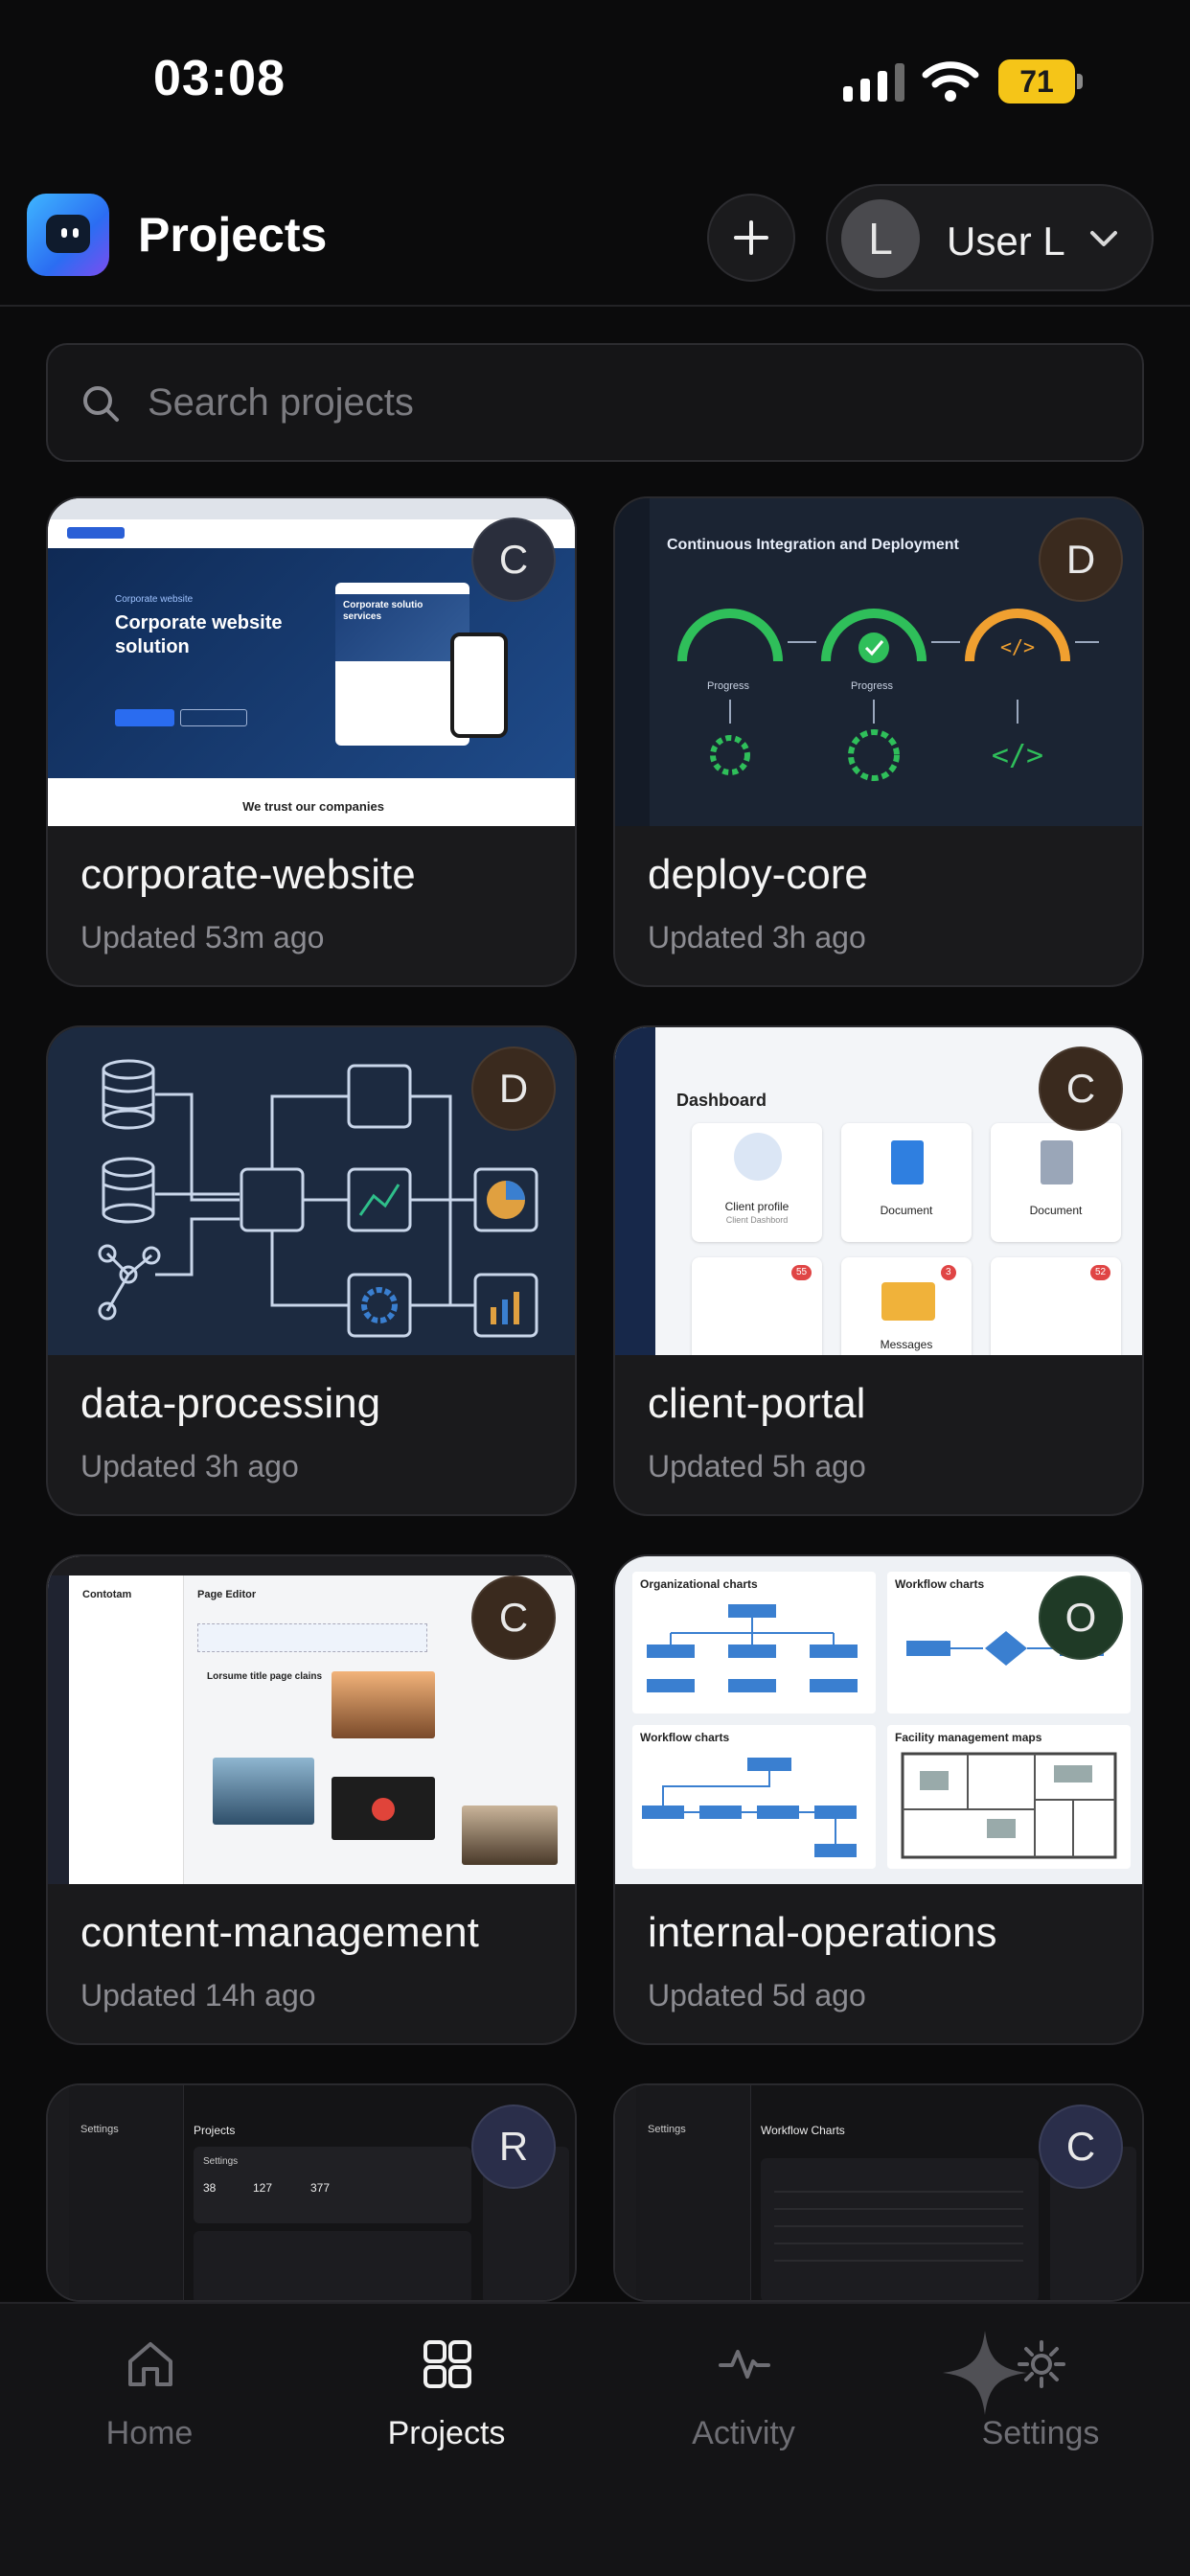 The image size is (1190, 2576). I want to click on chart-title: Organizational charts, so click(699, 1584).